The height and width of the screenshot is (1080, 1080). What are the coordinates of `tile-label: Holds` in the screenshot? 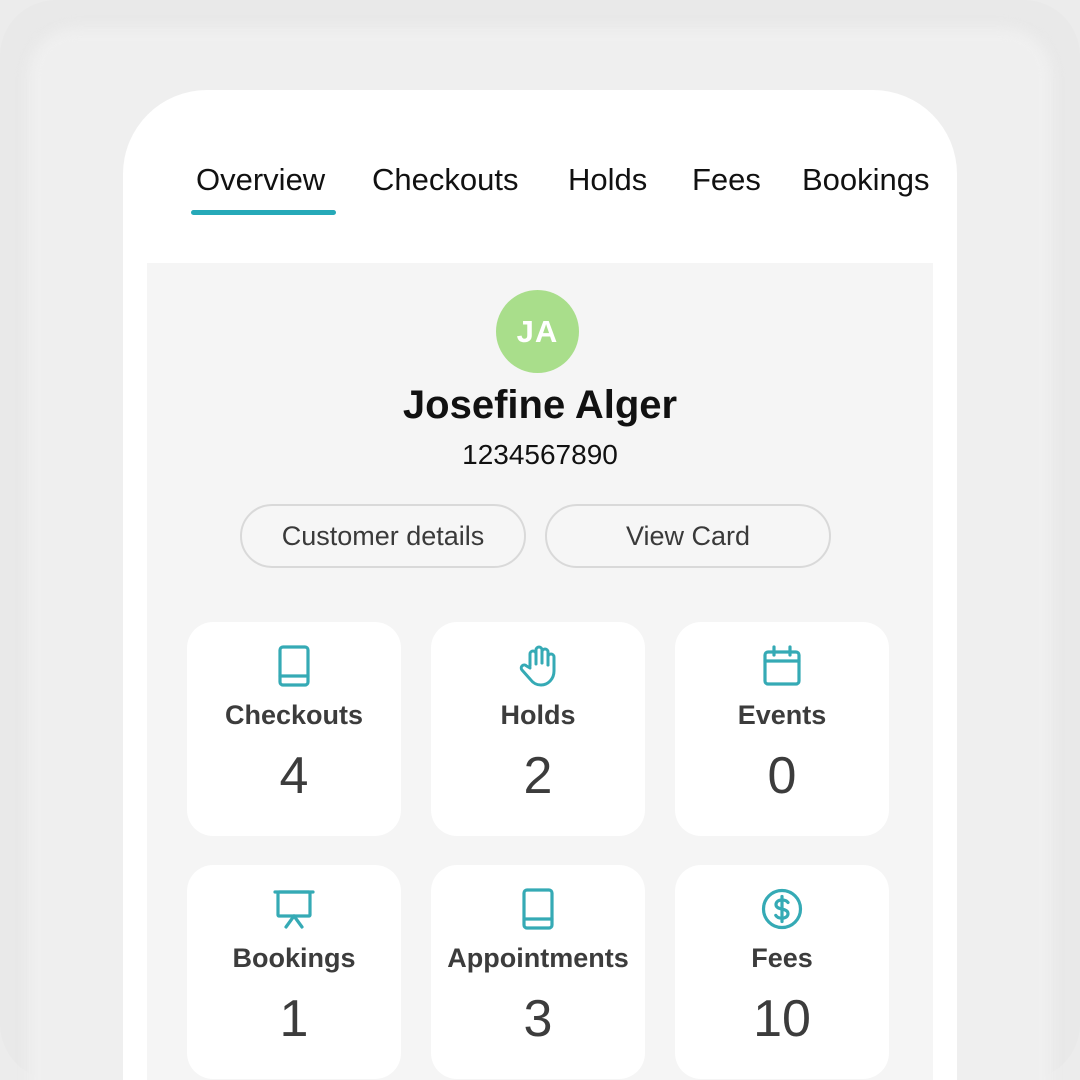 It's located at (538, 715).